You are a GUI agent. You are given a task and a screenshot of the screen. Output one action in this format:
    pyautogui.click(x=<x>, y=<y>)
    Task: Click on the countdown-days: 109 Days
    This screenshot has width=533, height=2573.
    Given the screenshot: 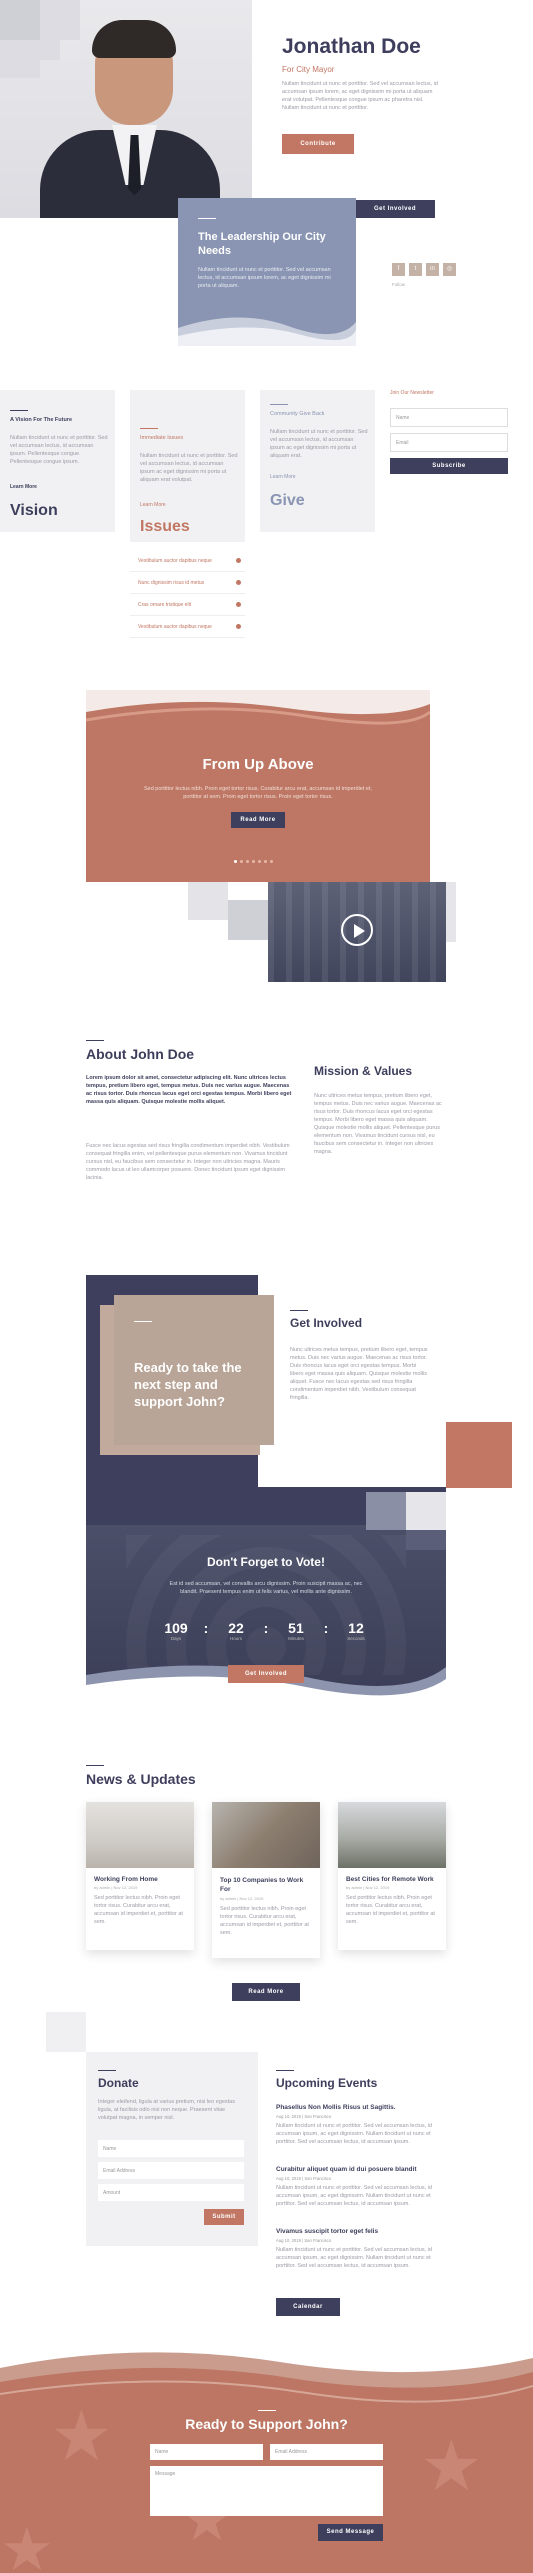 What is the action you would take?
    pyautogui.click(x=176, y=1630)
    